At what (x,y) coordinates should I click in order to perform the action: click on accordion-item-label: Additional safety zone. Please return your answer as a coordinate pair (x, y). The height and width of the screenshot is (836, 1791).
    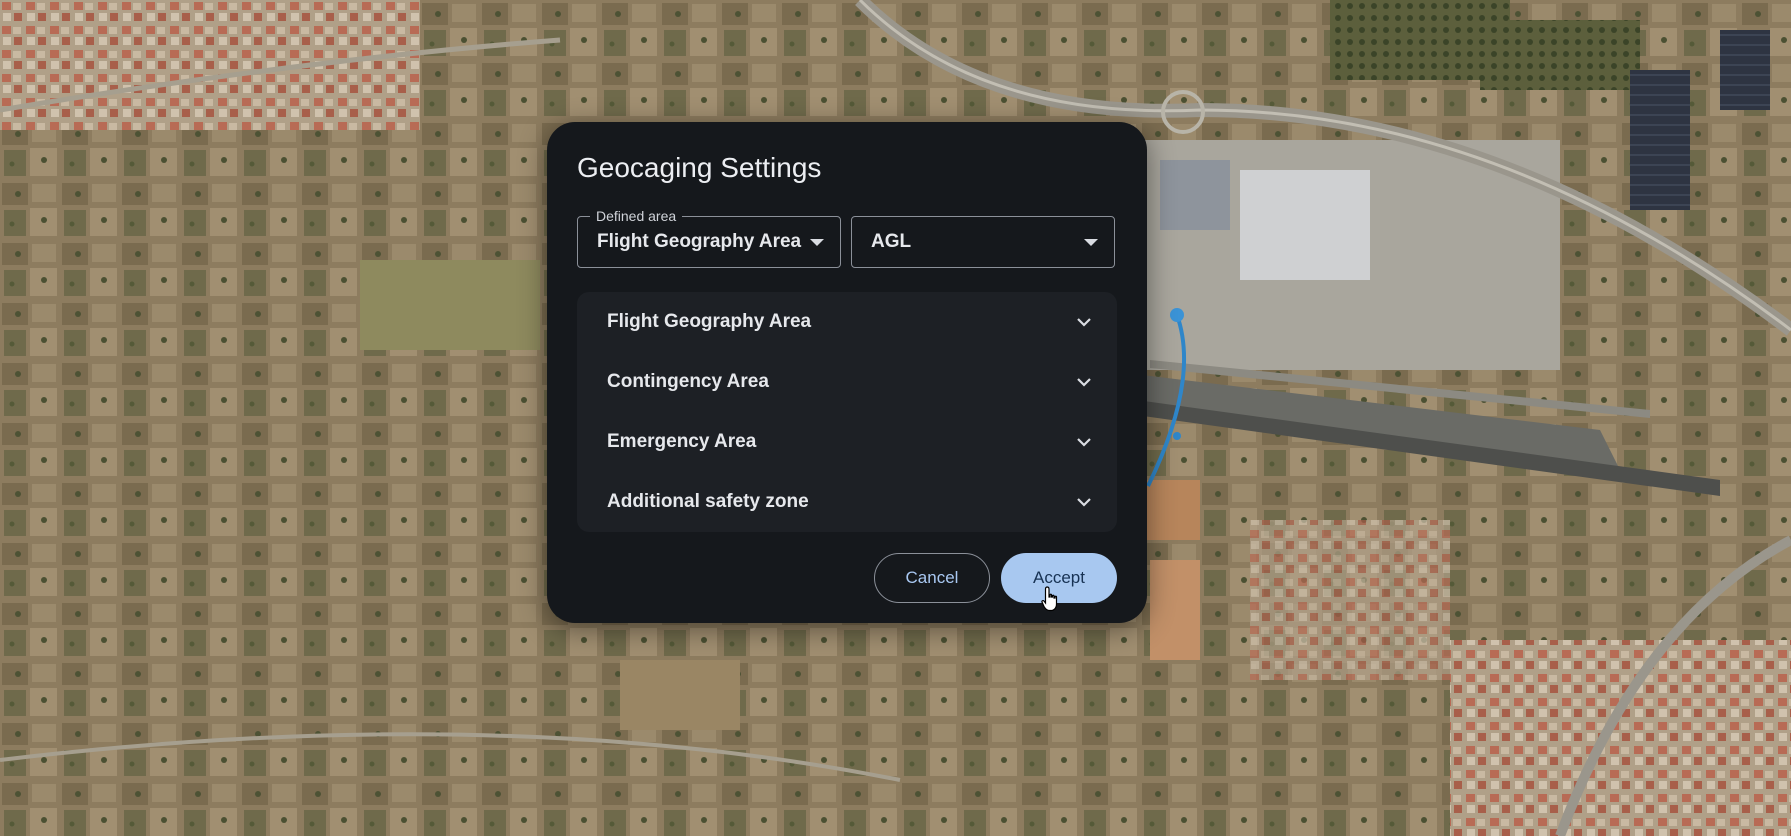
    Looking at the image, I should click on (708, 501).